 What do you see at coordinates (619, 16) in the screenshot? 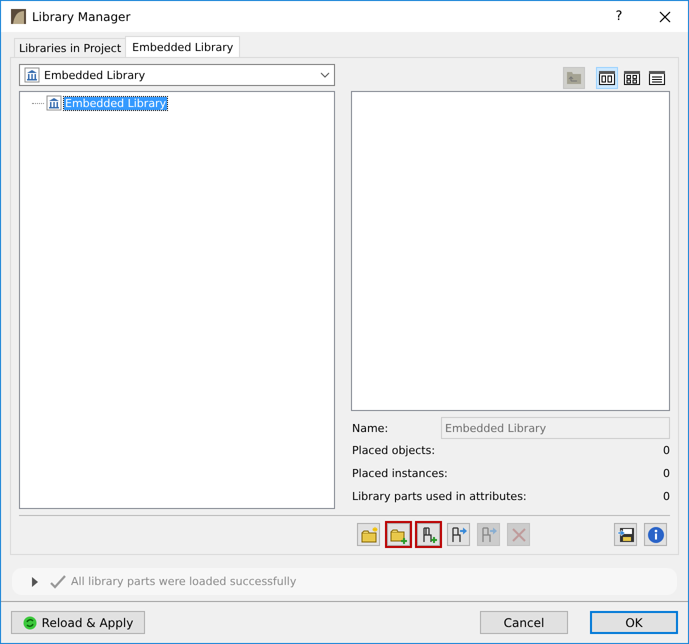
I see `help-button: ?` at bounding box center [619, 16].